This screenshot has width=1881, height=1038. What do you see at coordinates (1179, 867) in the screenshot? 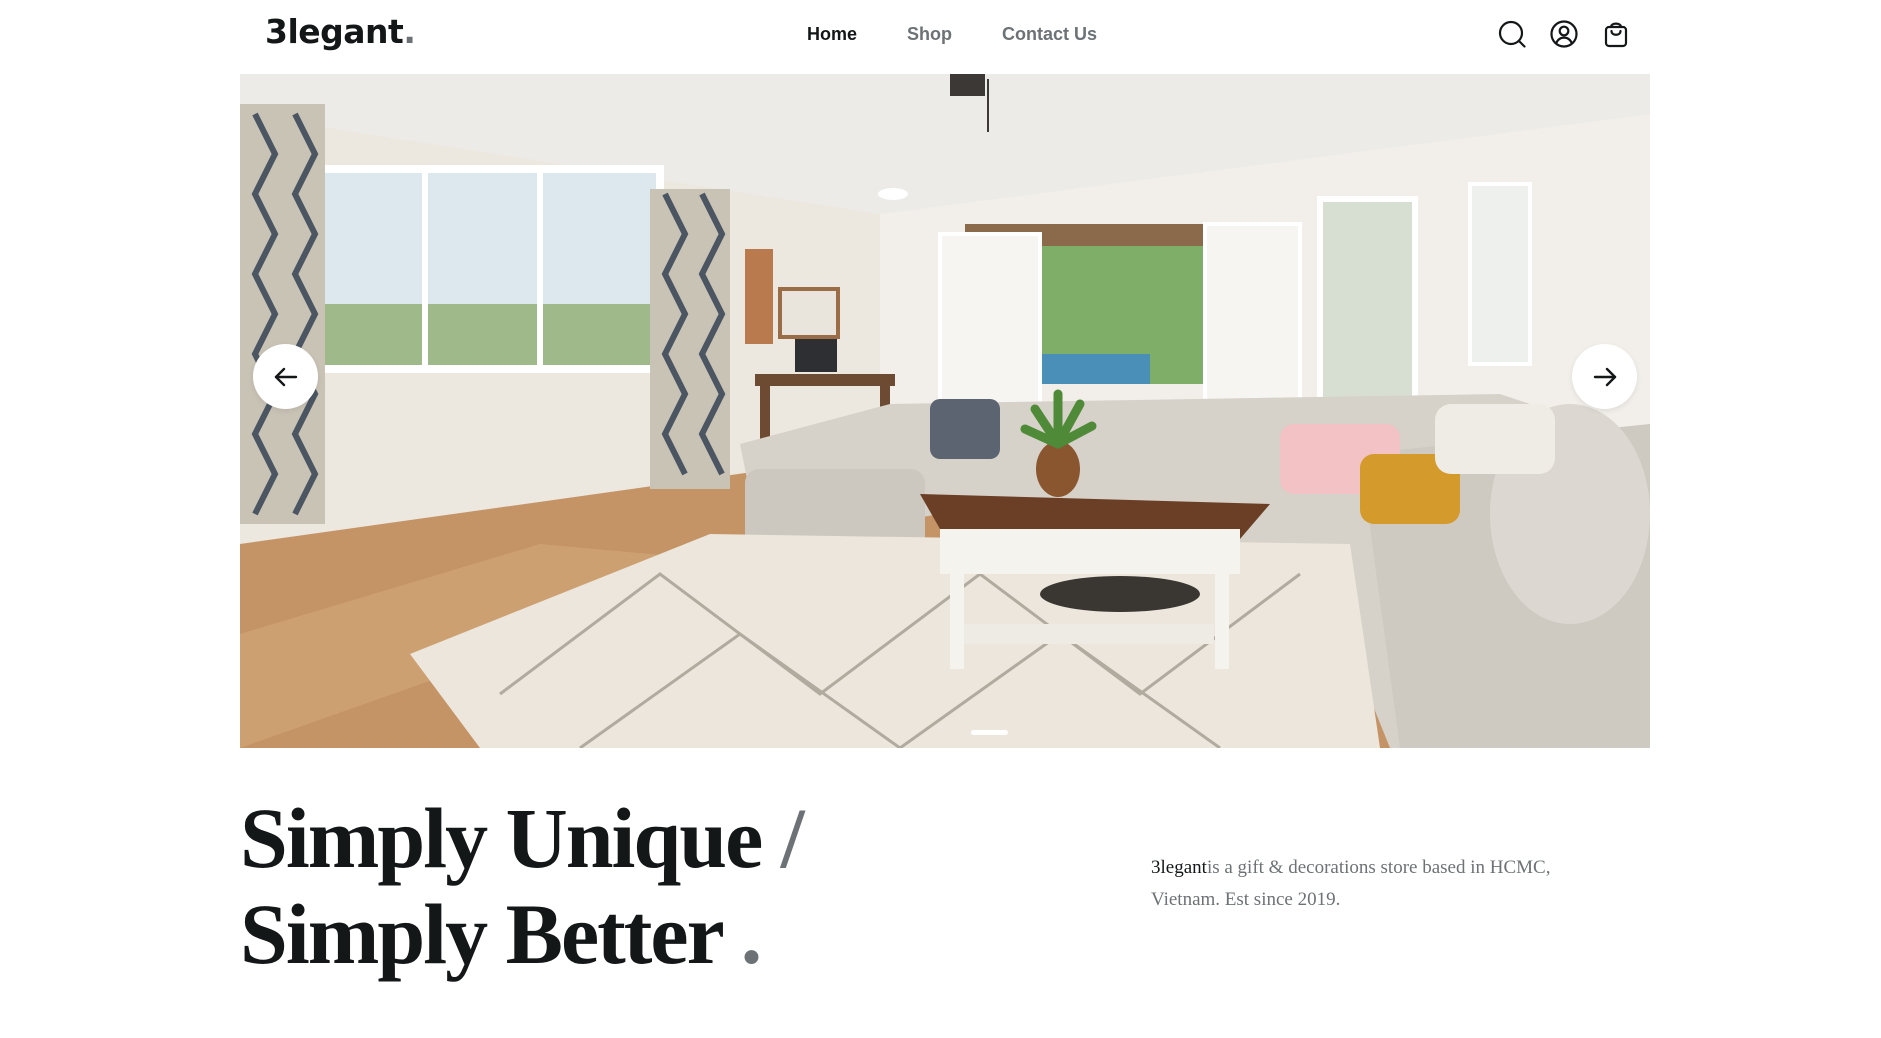
I see `description-brand: 3legant` at bounding box center [1179, 867].